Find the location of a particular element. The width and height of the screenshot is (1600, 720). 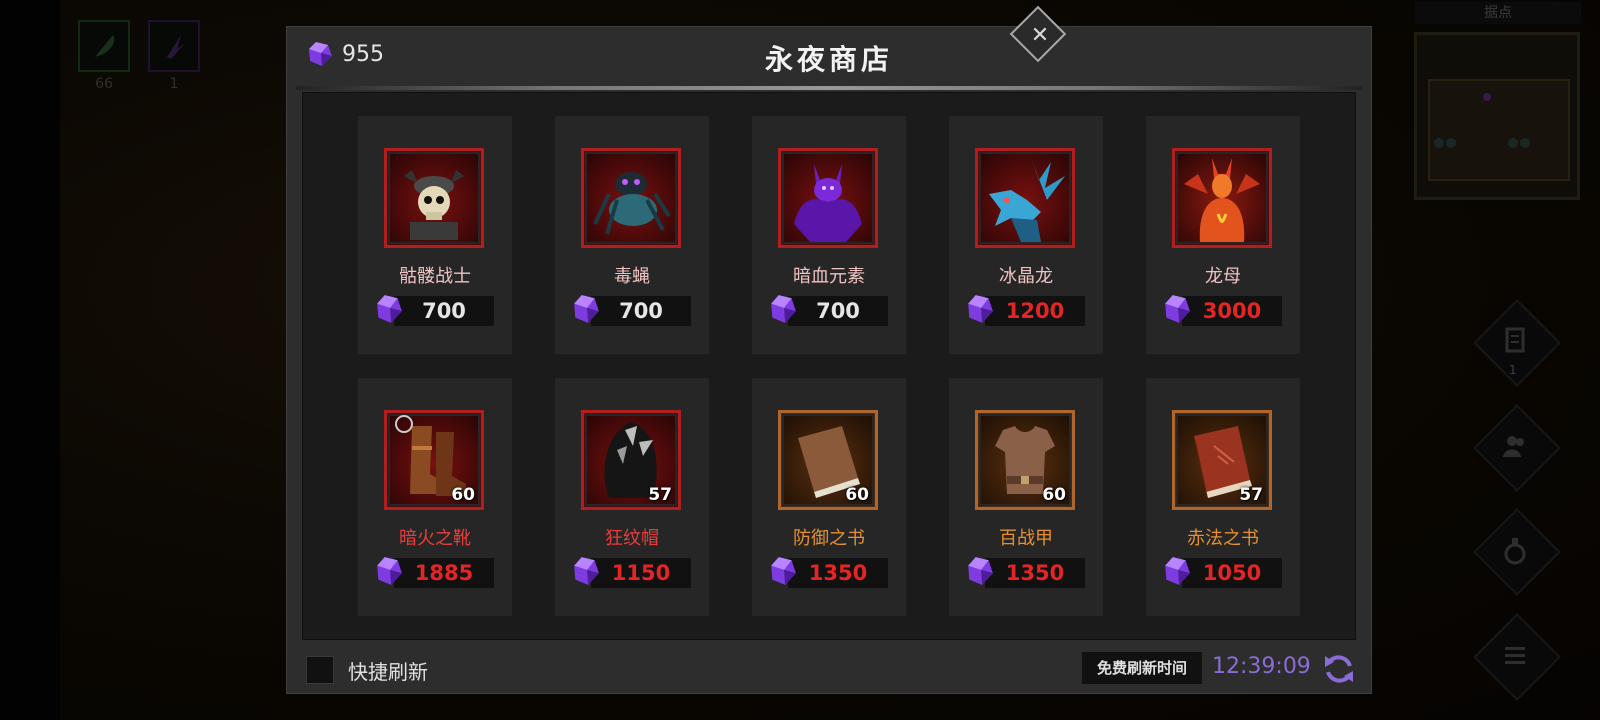

quick-refresh-label: 快捷刷新 is located at coordinates (388, 670).